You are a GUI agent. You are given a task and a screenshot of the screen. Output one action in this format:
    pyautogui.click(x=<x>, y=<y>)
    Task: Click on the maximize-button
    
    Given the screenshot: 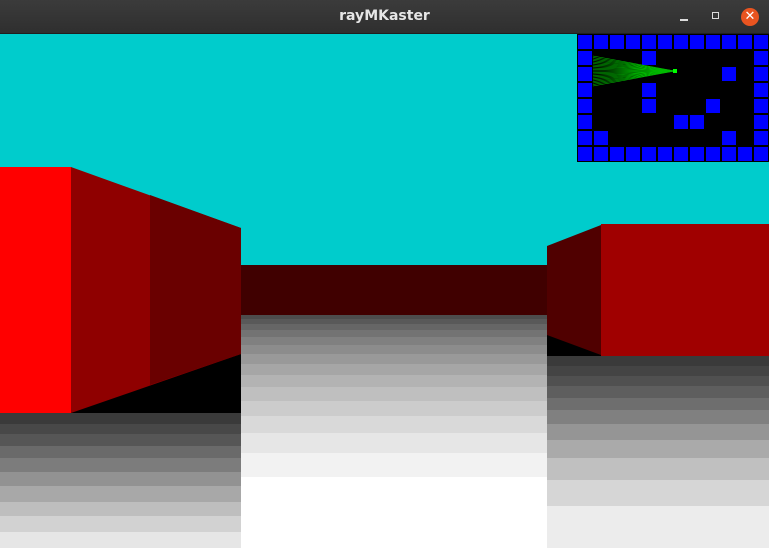 What is the action you would take?
    pyautogui.click(x=717, y=17)
    